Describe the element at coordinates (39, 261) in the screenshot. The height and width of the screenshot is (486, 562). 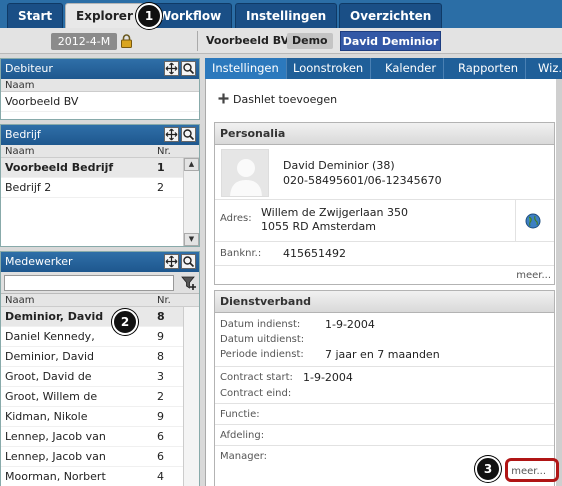
I see `medewerker-title: Medewerker` at that location.